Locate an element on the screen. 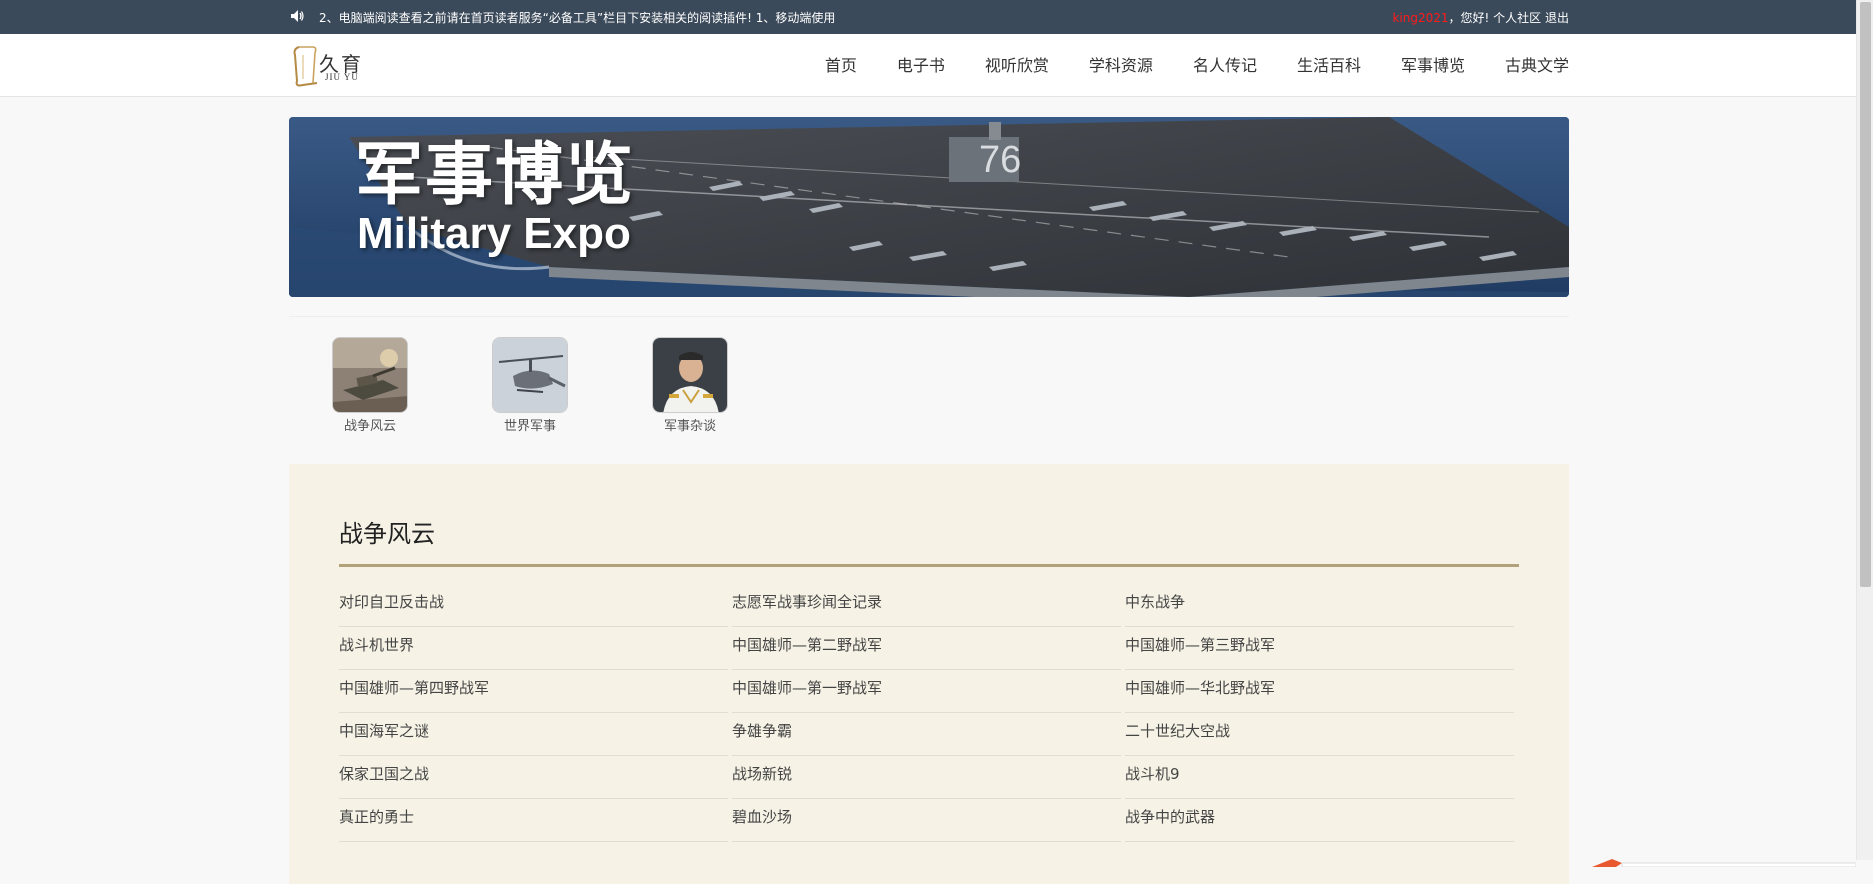 This screenshot has width=1873, height=884. svg-text: 76 is located at coordinates (1000, 160).